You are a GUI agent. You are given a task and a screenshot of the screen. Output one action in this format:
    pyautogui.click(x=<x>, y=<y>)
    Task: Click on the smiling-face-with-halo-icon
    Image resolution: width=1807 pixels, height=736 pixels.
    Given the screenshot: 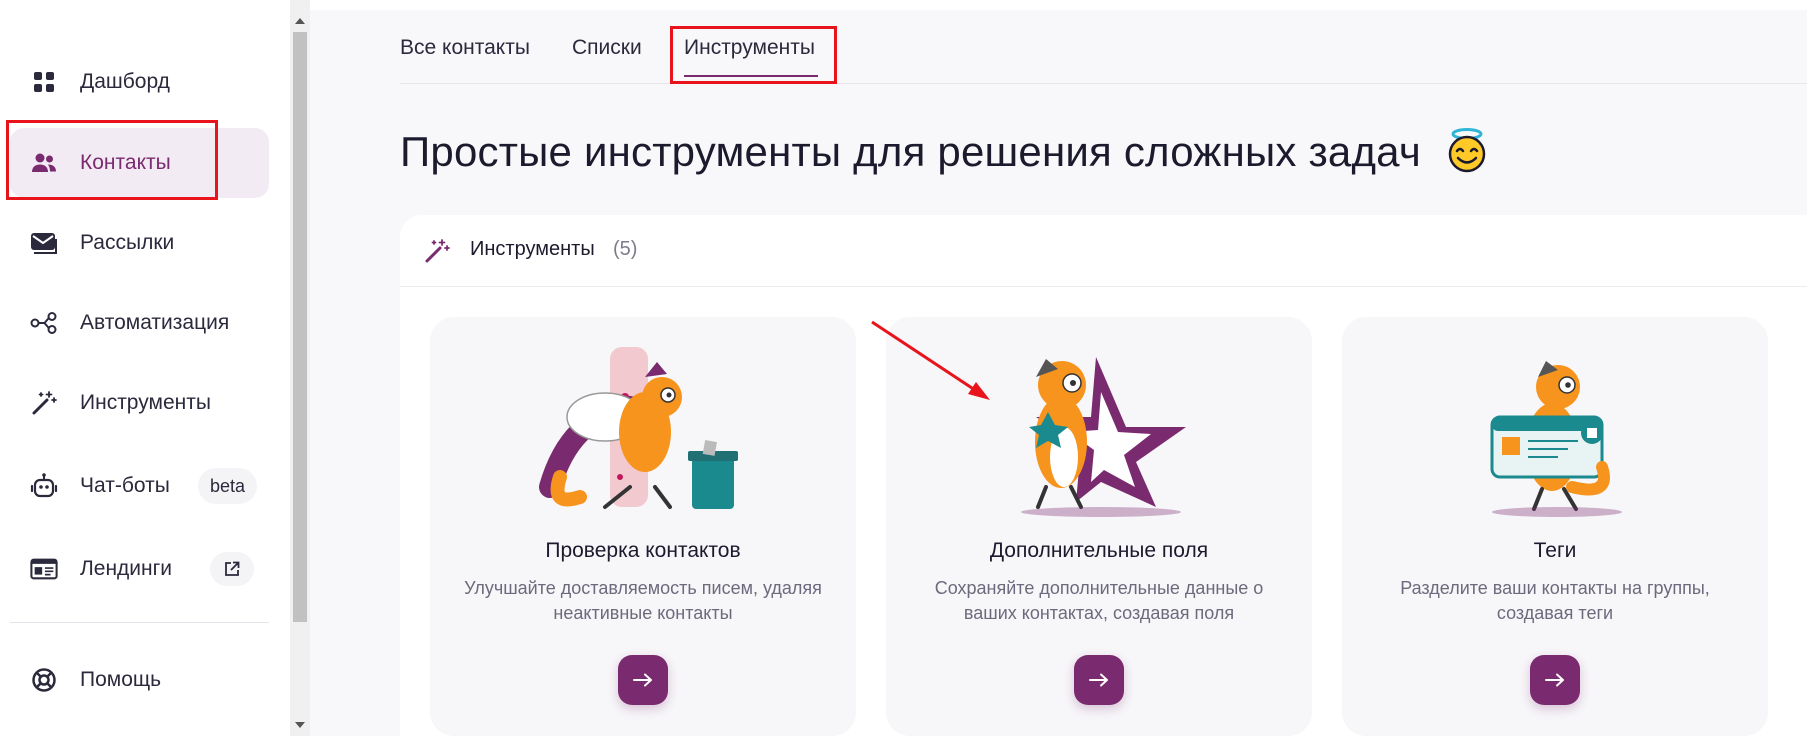 What is the action you would take?
    pyautogui.click(x=1467, y=155)
    